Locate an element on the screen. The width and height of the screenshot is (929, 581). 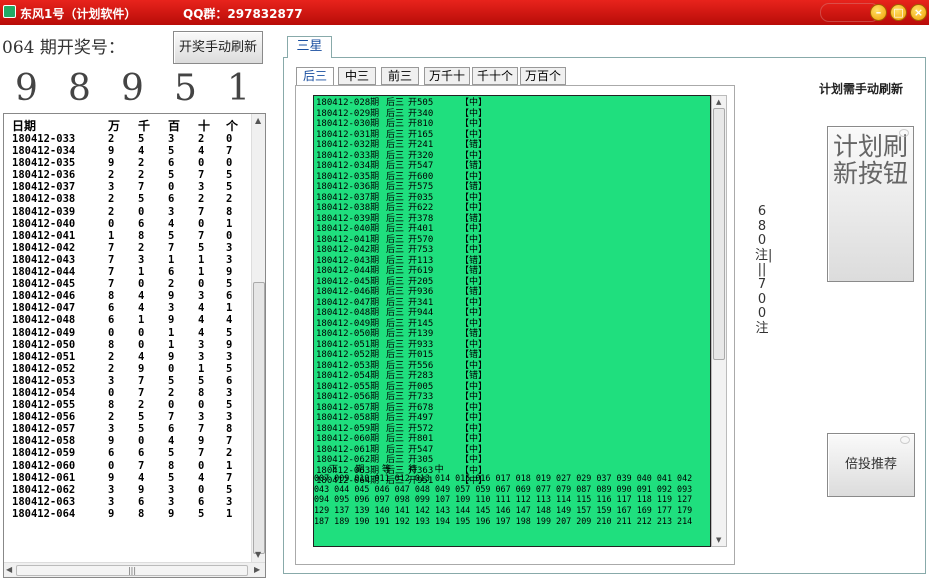
scroll-right-icon: ▶ is located at coordinates (257, 569).